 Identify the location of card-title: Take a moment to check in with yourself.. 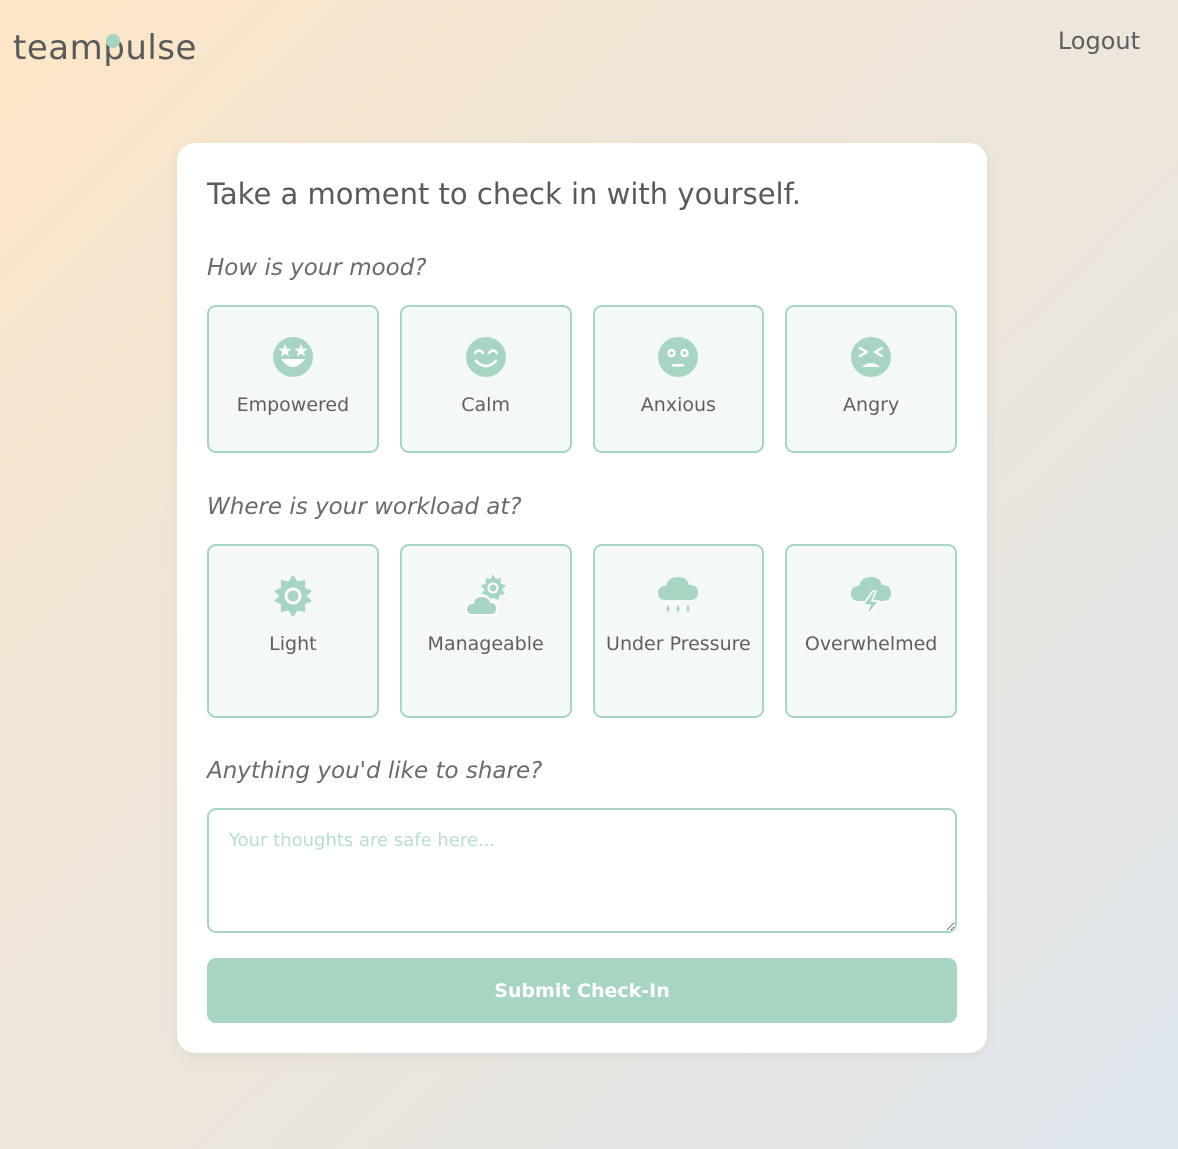
(504, 194).